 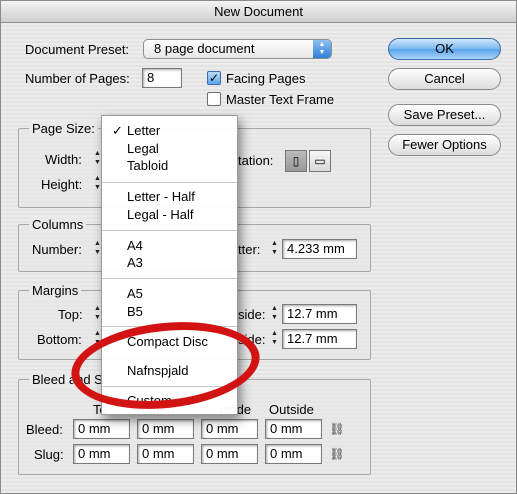 I want to click on bleed-col-outside-label: Outside, so click(x=291, y=409).